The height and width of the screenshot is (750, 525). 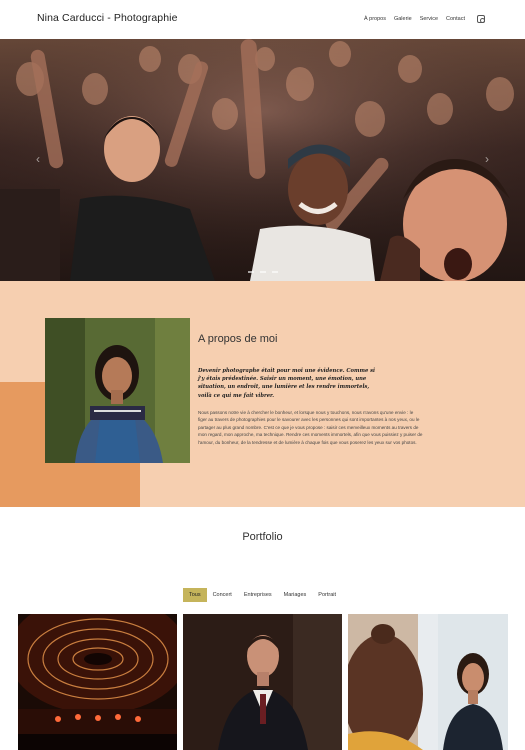 I want to click on filter-concert: Concert, so click(x=222, y=595).